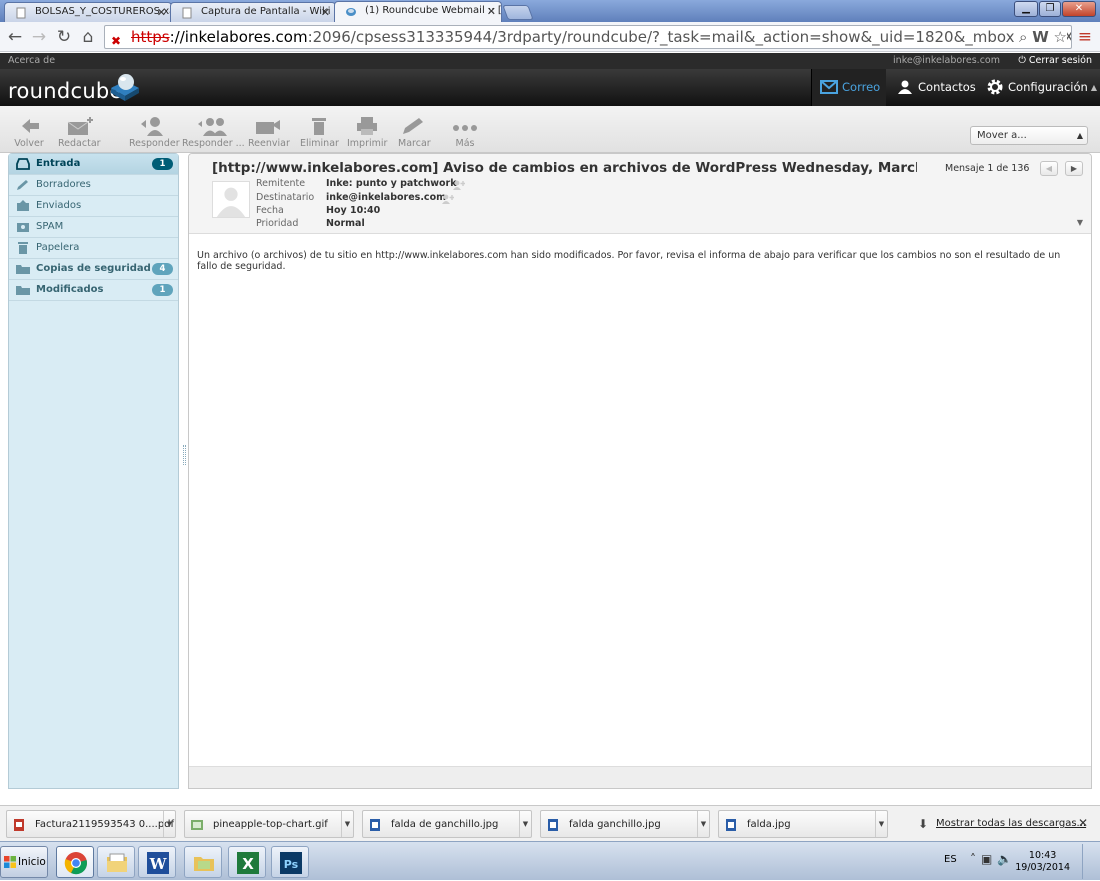 The height and width of the screenshot is (881, 1100). Describe the element at coordinates (15, 37) in the screenshot. I see `back-arrow-icon: ←` at that location.